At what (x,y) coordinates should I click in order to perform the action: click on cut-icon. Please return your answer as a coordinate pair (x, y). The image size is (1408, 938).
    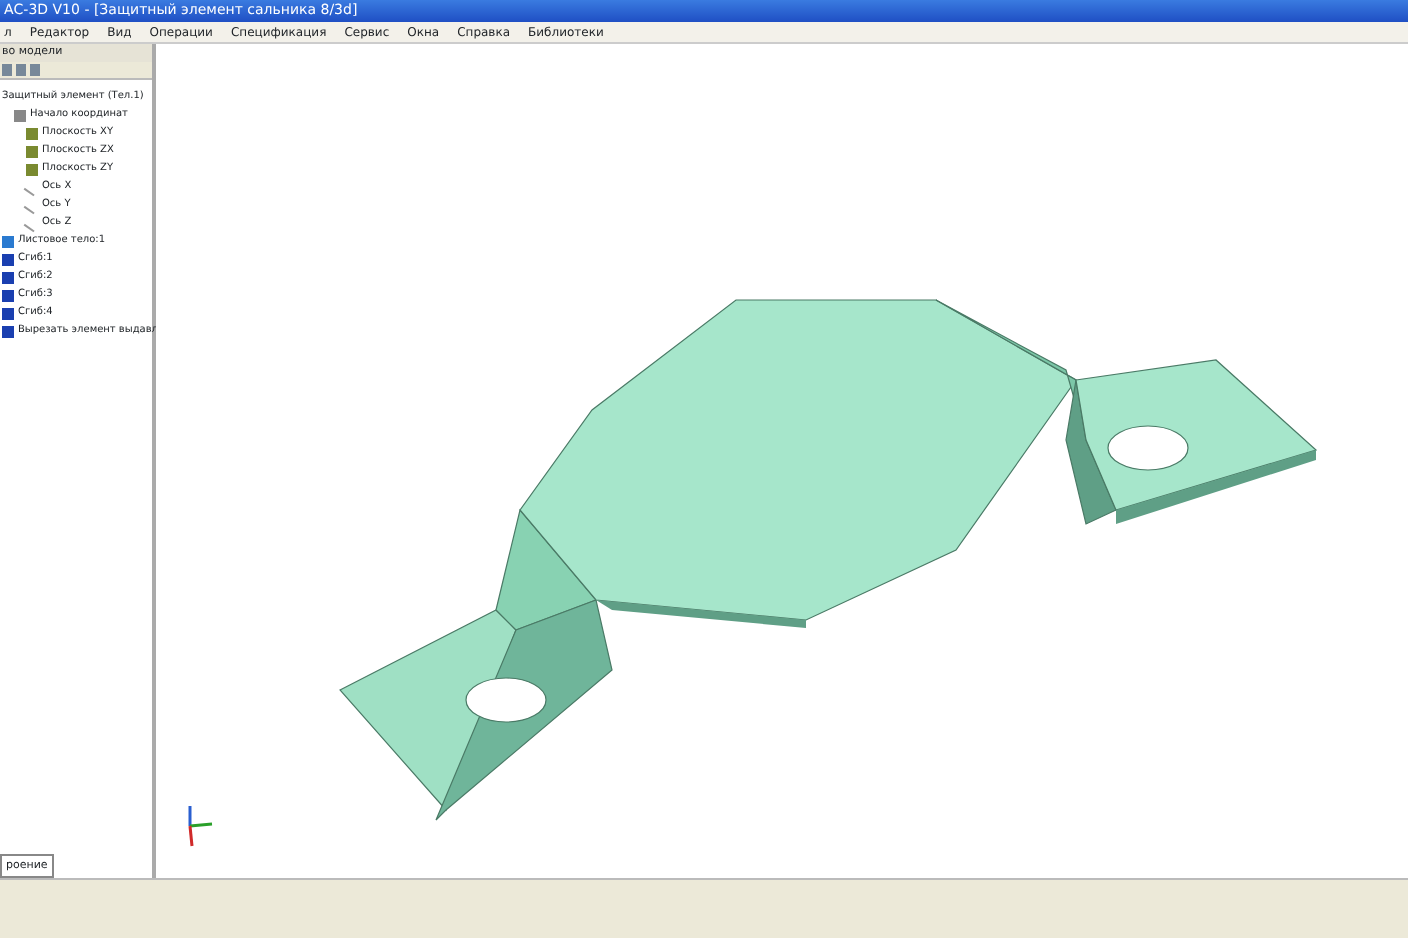
    Looking at the image, I should click on (8, 331).